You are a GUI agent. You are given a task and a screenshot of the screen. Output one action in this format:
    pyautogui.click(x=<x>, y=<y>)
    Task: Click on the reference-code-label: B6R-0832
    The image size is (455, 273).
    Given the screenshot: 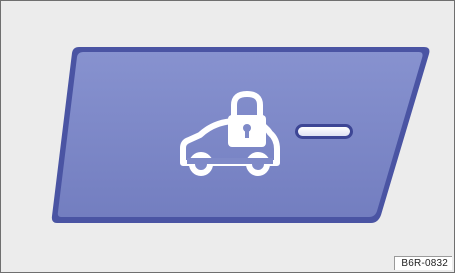 What is the action you would take?
    pyautogui.click(x=423, y=263)
    